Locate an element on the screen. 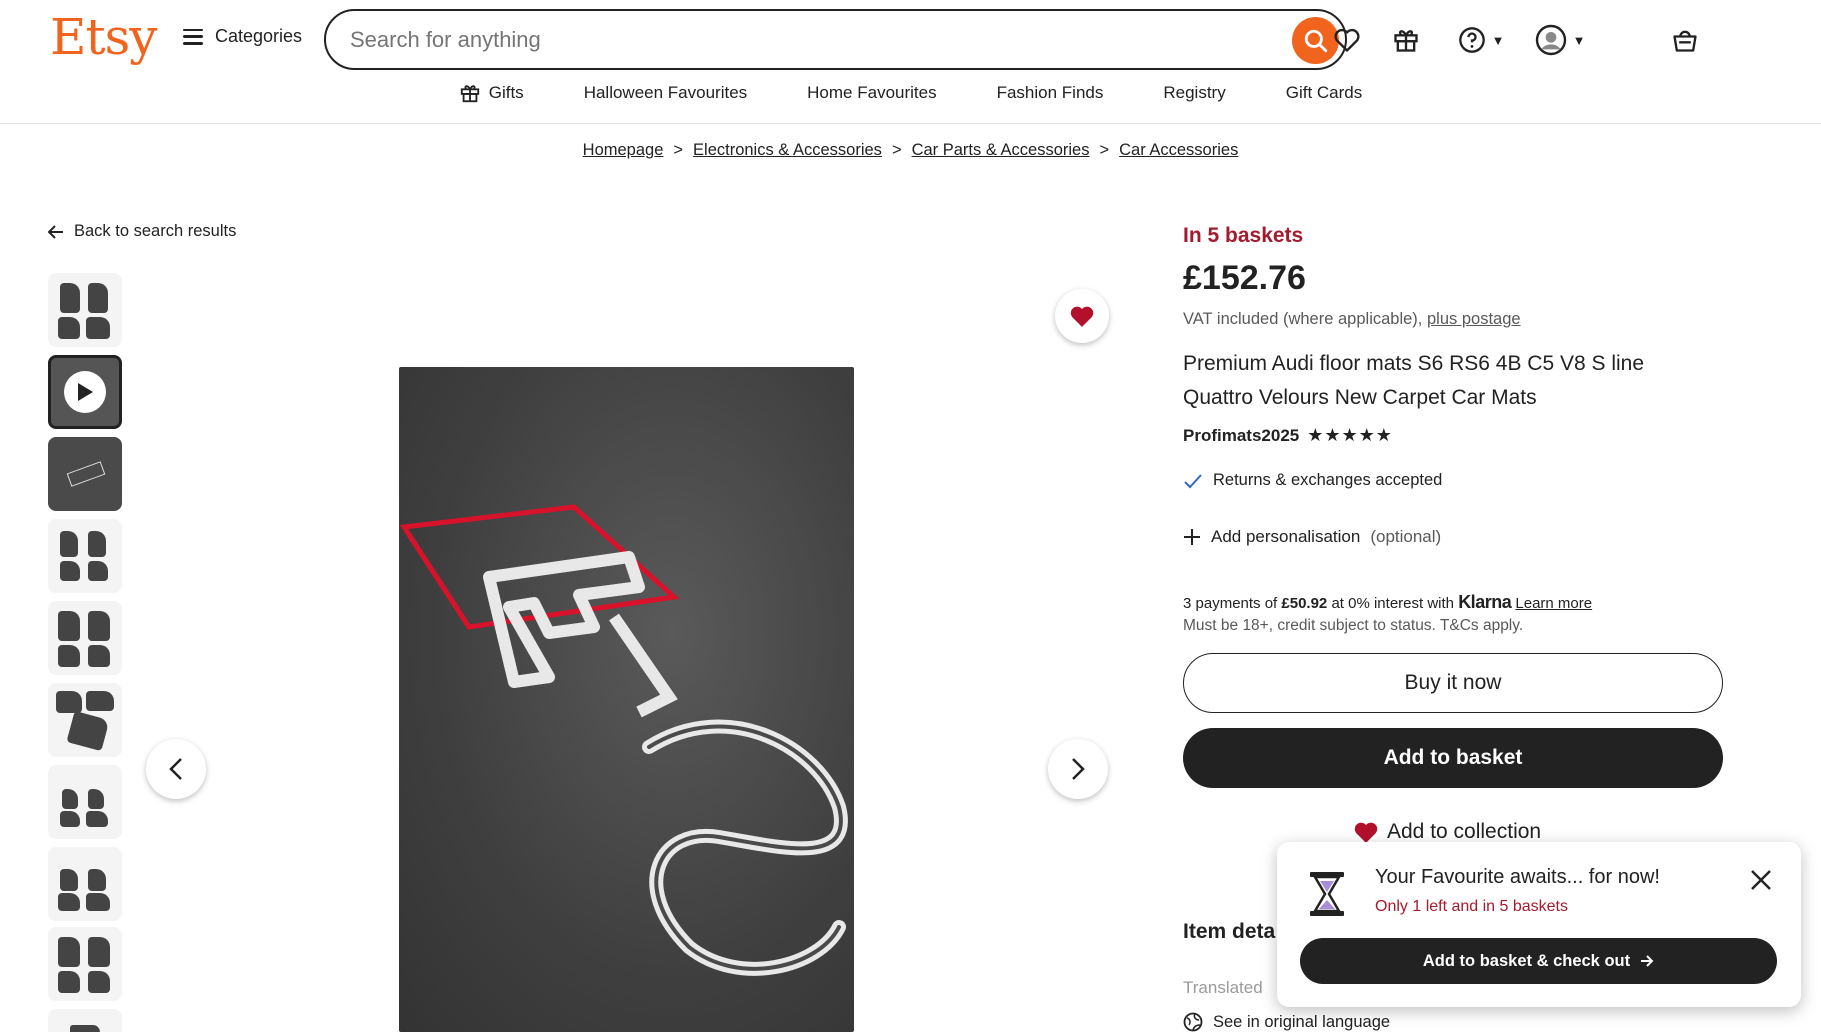 This screenshot has width=1821, height=1032. search-input is located at coordinates (800, 40).